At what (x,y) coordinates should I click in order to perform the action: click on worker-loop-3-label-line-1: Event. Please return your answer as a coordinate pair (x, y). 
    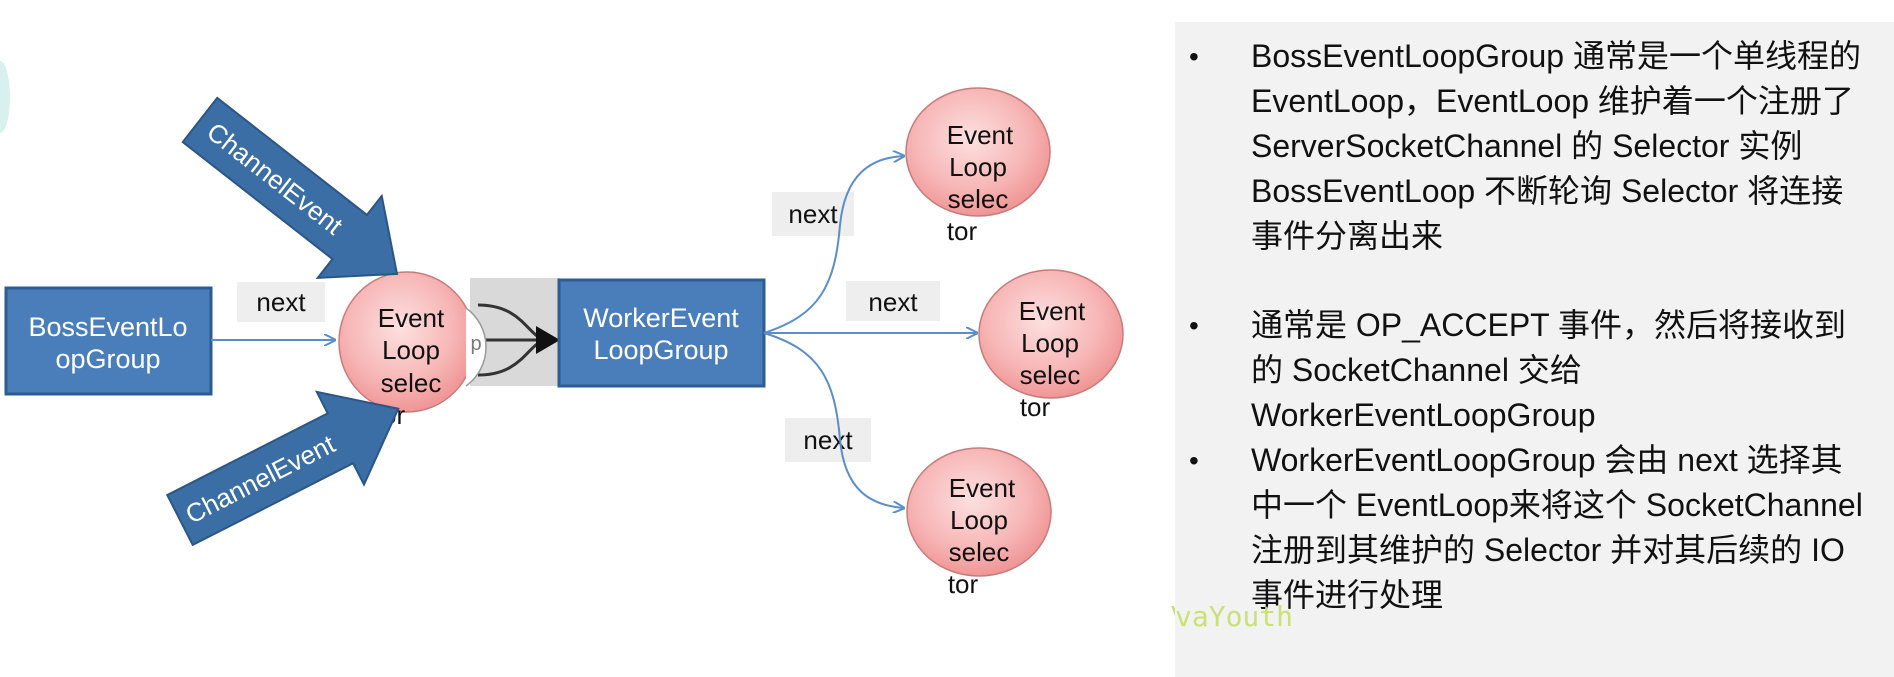
    Looking at the image, I should click on (982, 488).